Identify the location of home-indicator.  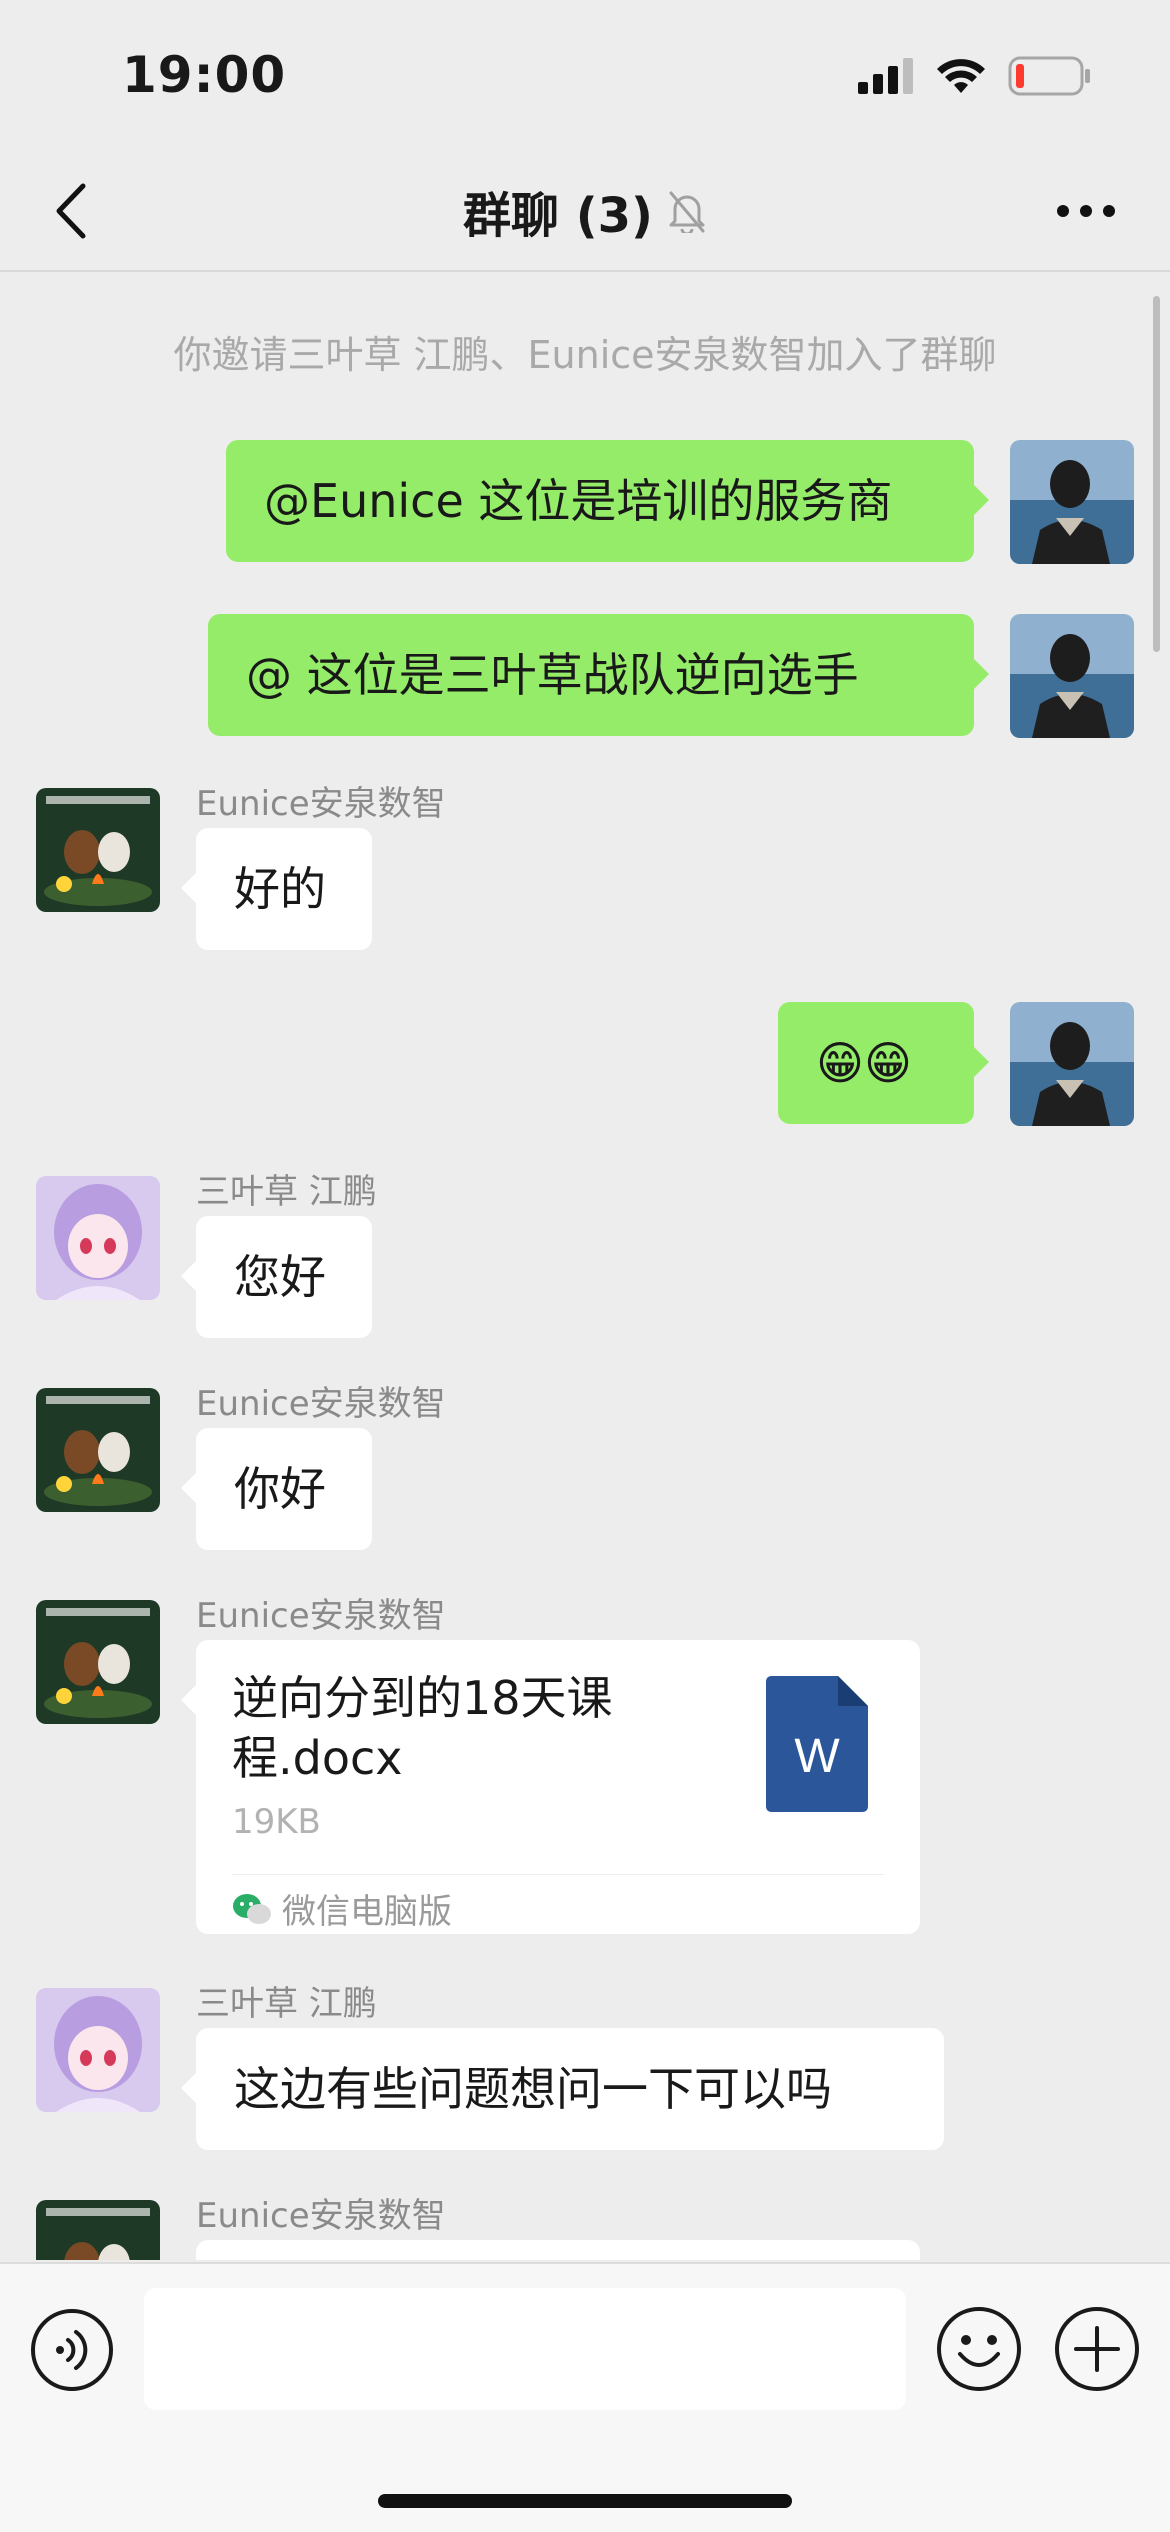
(585, 2501).